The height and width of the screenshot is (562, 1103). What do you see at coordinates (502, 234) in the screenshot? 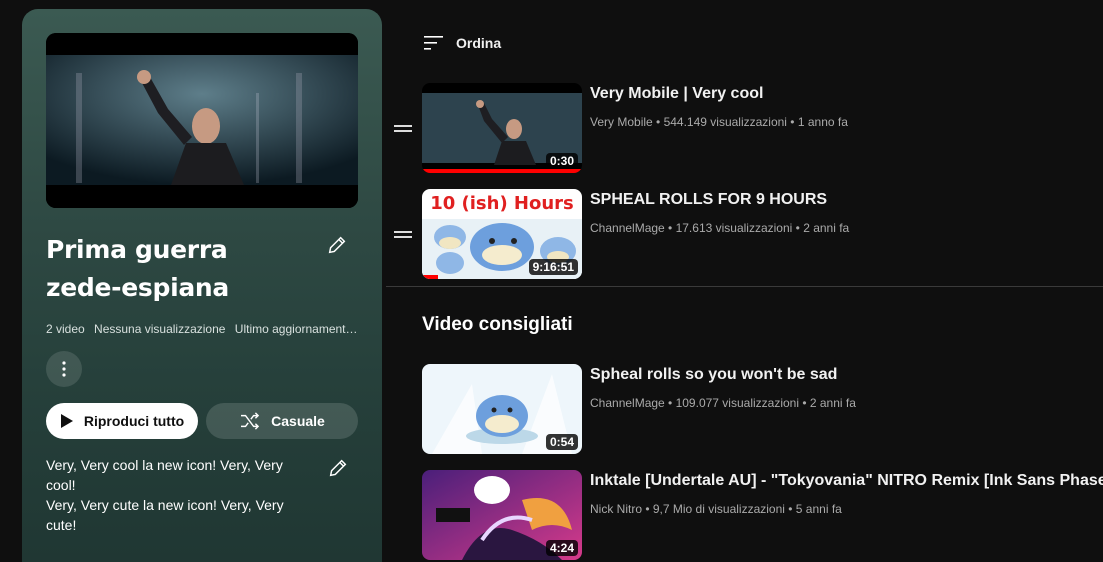
I see `video-thumbnail: 10 (ish) Hours 9:16:51` at bounding box center [502, 234].